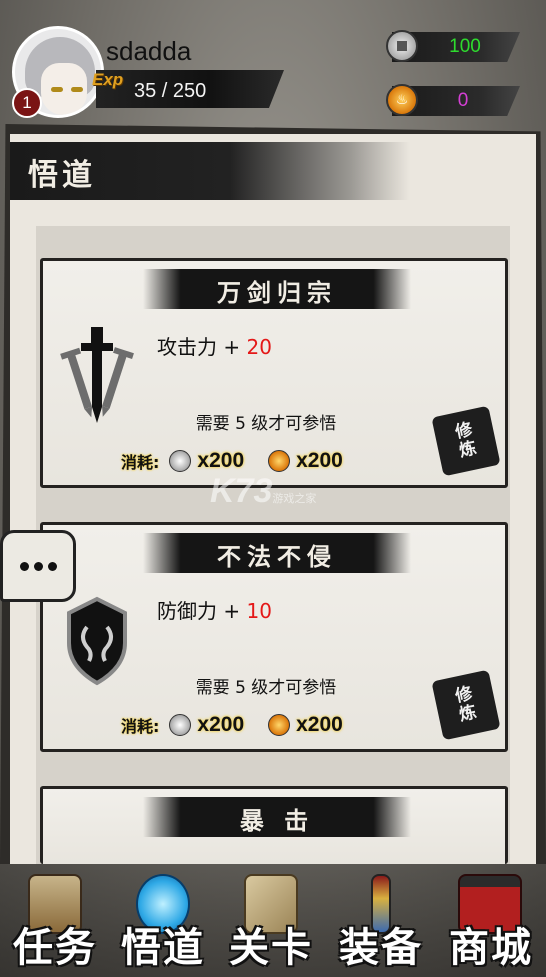 The width and height of the screenshot is (546, 977). Describe the element at coordinates (97, 375) in the screenshot. I see `sword-icon` at that location.